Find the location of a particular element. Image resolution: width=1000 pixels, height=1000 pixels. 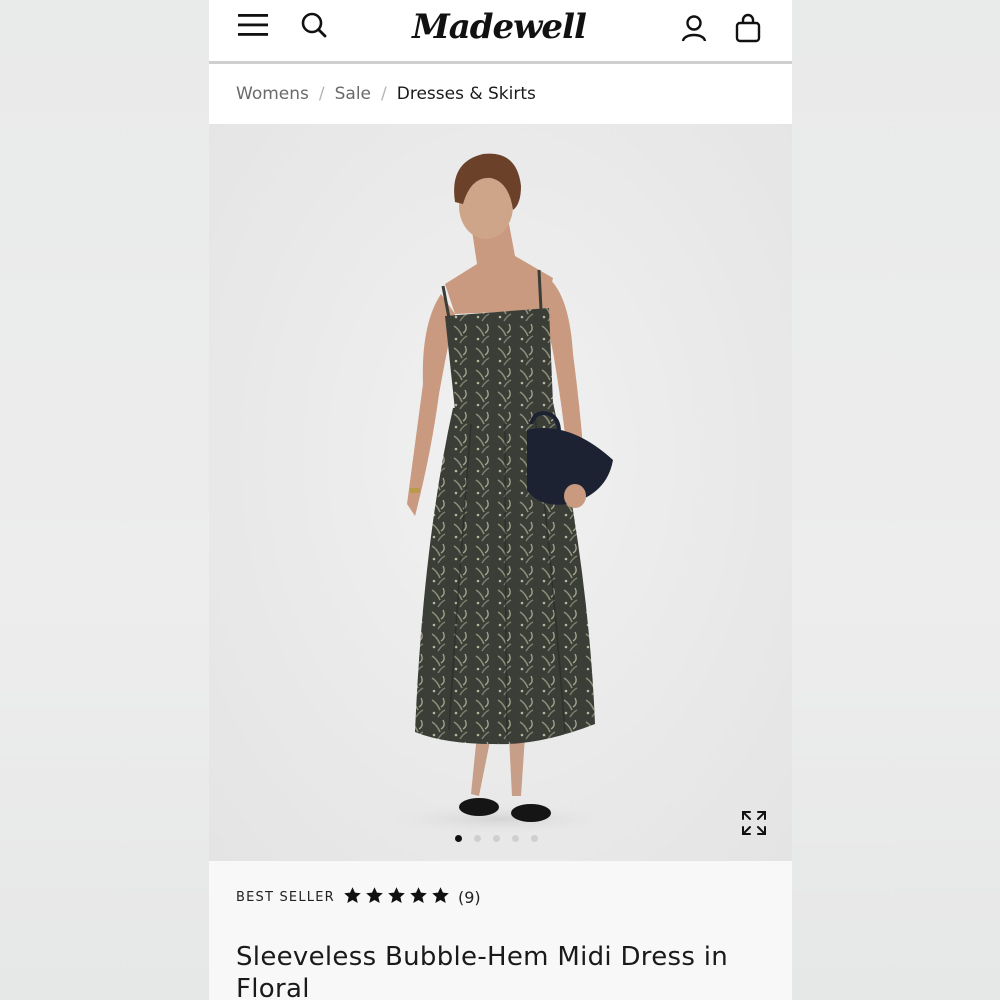

best-seller-badge: BEST SELLER is located at coordinates (285, 897).